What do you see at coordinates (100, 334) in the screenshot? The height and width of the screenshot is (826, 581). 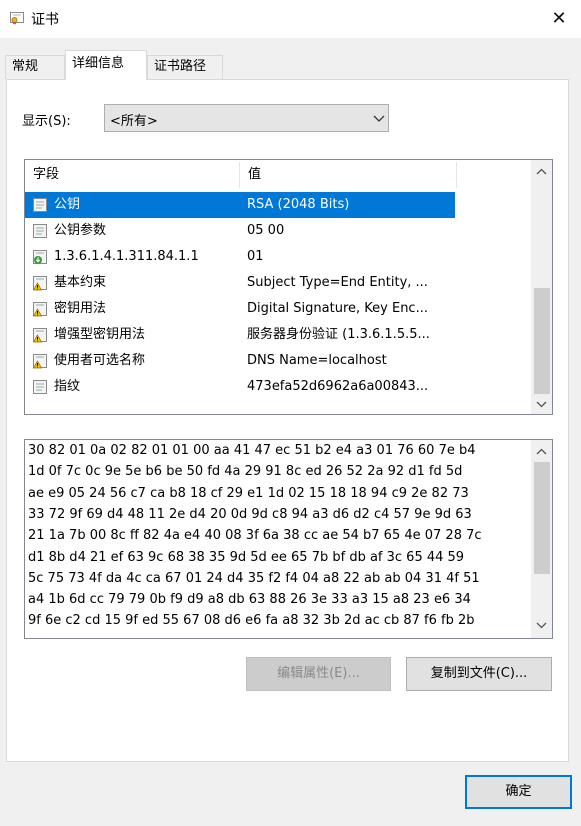 I see `row-field-name: 增强型密钥用法` at bounding box center [100, 334].